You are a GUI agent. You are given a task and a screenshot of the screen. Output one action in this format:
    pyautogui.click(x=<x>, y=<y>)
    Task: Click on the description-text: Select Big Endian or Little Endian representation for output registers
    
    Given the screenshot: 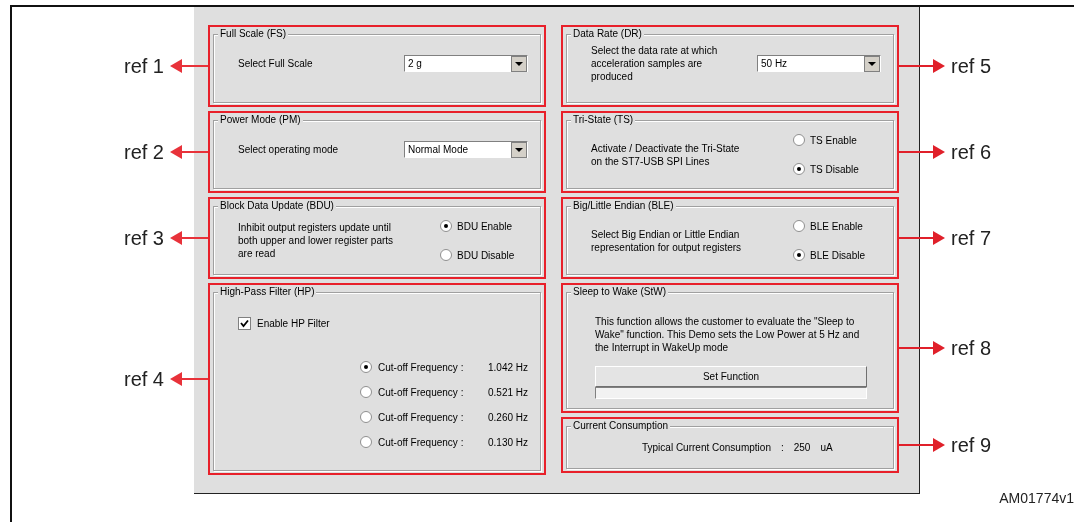 What is the action you would take?
    pyautogui.click(x=667, y=240)
    